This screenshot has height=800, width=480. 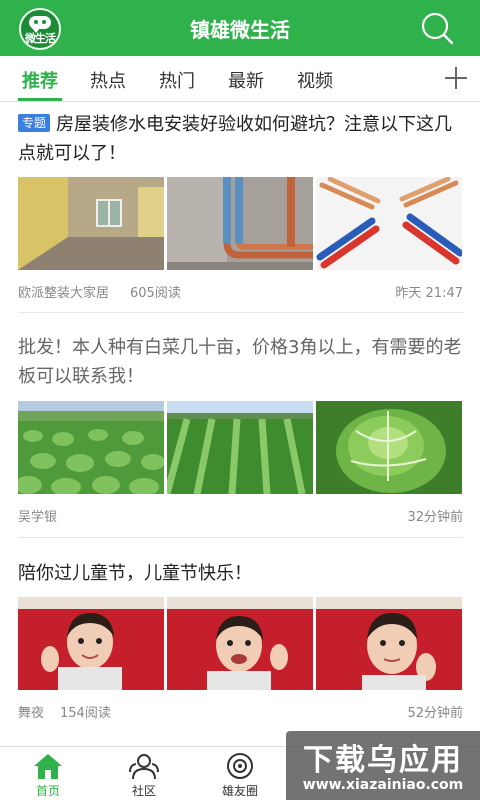 I want to click on child-photo-2-image, so click(x=240, y=643).